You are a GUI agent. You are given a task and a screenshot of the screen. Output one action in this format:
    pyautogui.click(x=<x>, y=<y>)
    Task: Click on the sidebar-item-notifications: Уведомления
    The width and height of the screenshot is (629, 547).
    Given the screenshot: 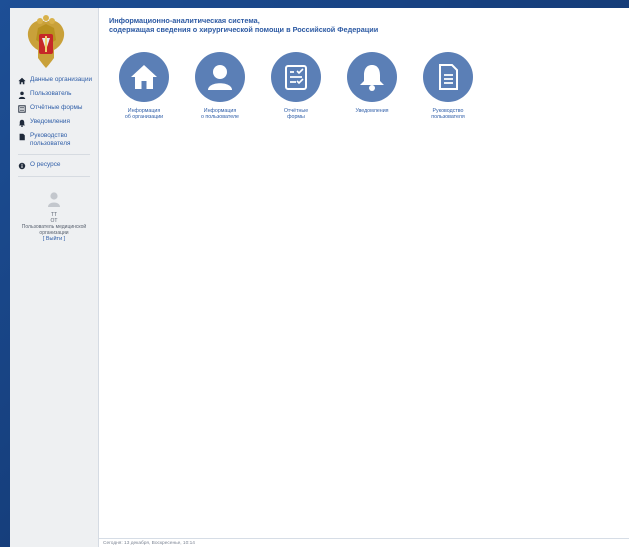 What is the action you would take?
    pyautogui.click(x=58, y=122)
    